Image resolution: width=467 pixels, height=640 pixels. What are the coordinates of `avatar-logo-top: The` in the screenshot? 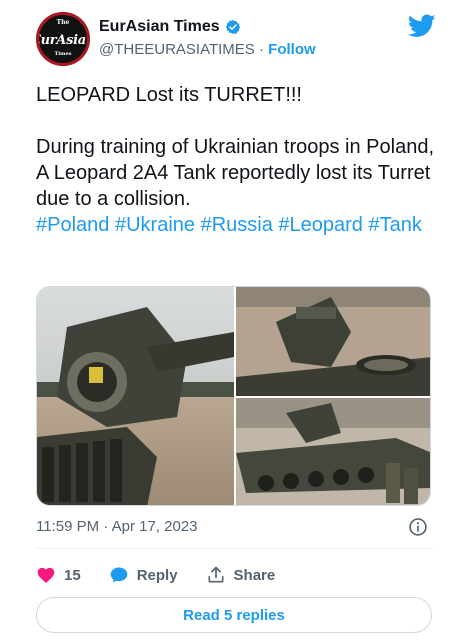 It's located at (63, 22).